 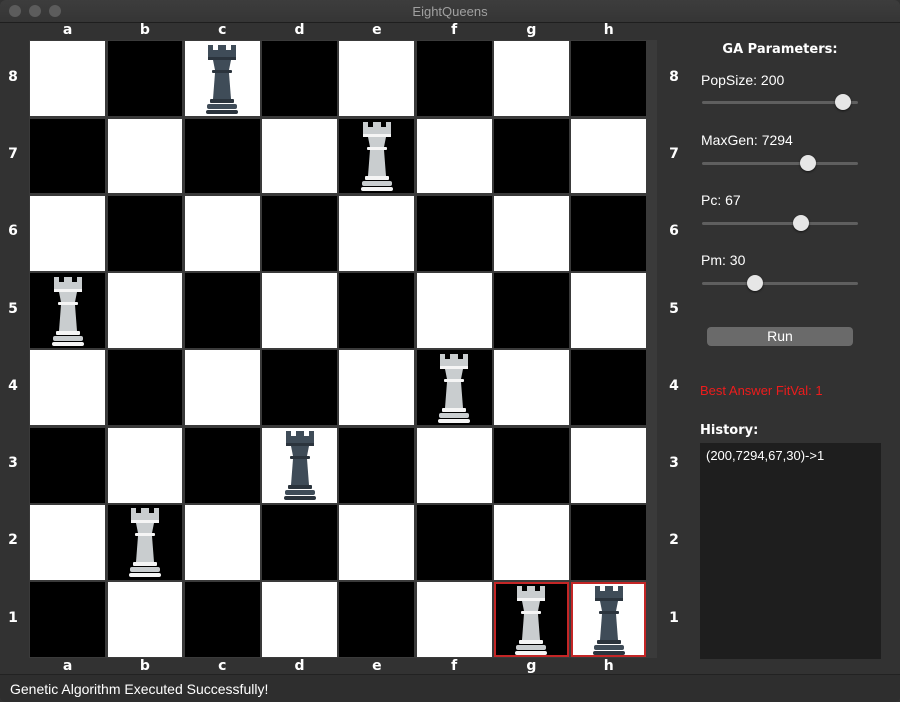 I want to click on board-square-g1, so click(x=531, y=620).